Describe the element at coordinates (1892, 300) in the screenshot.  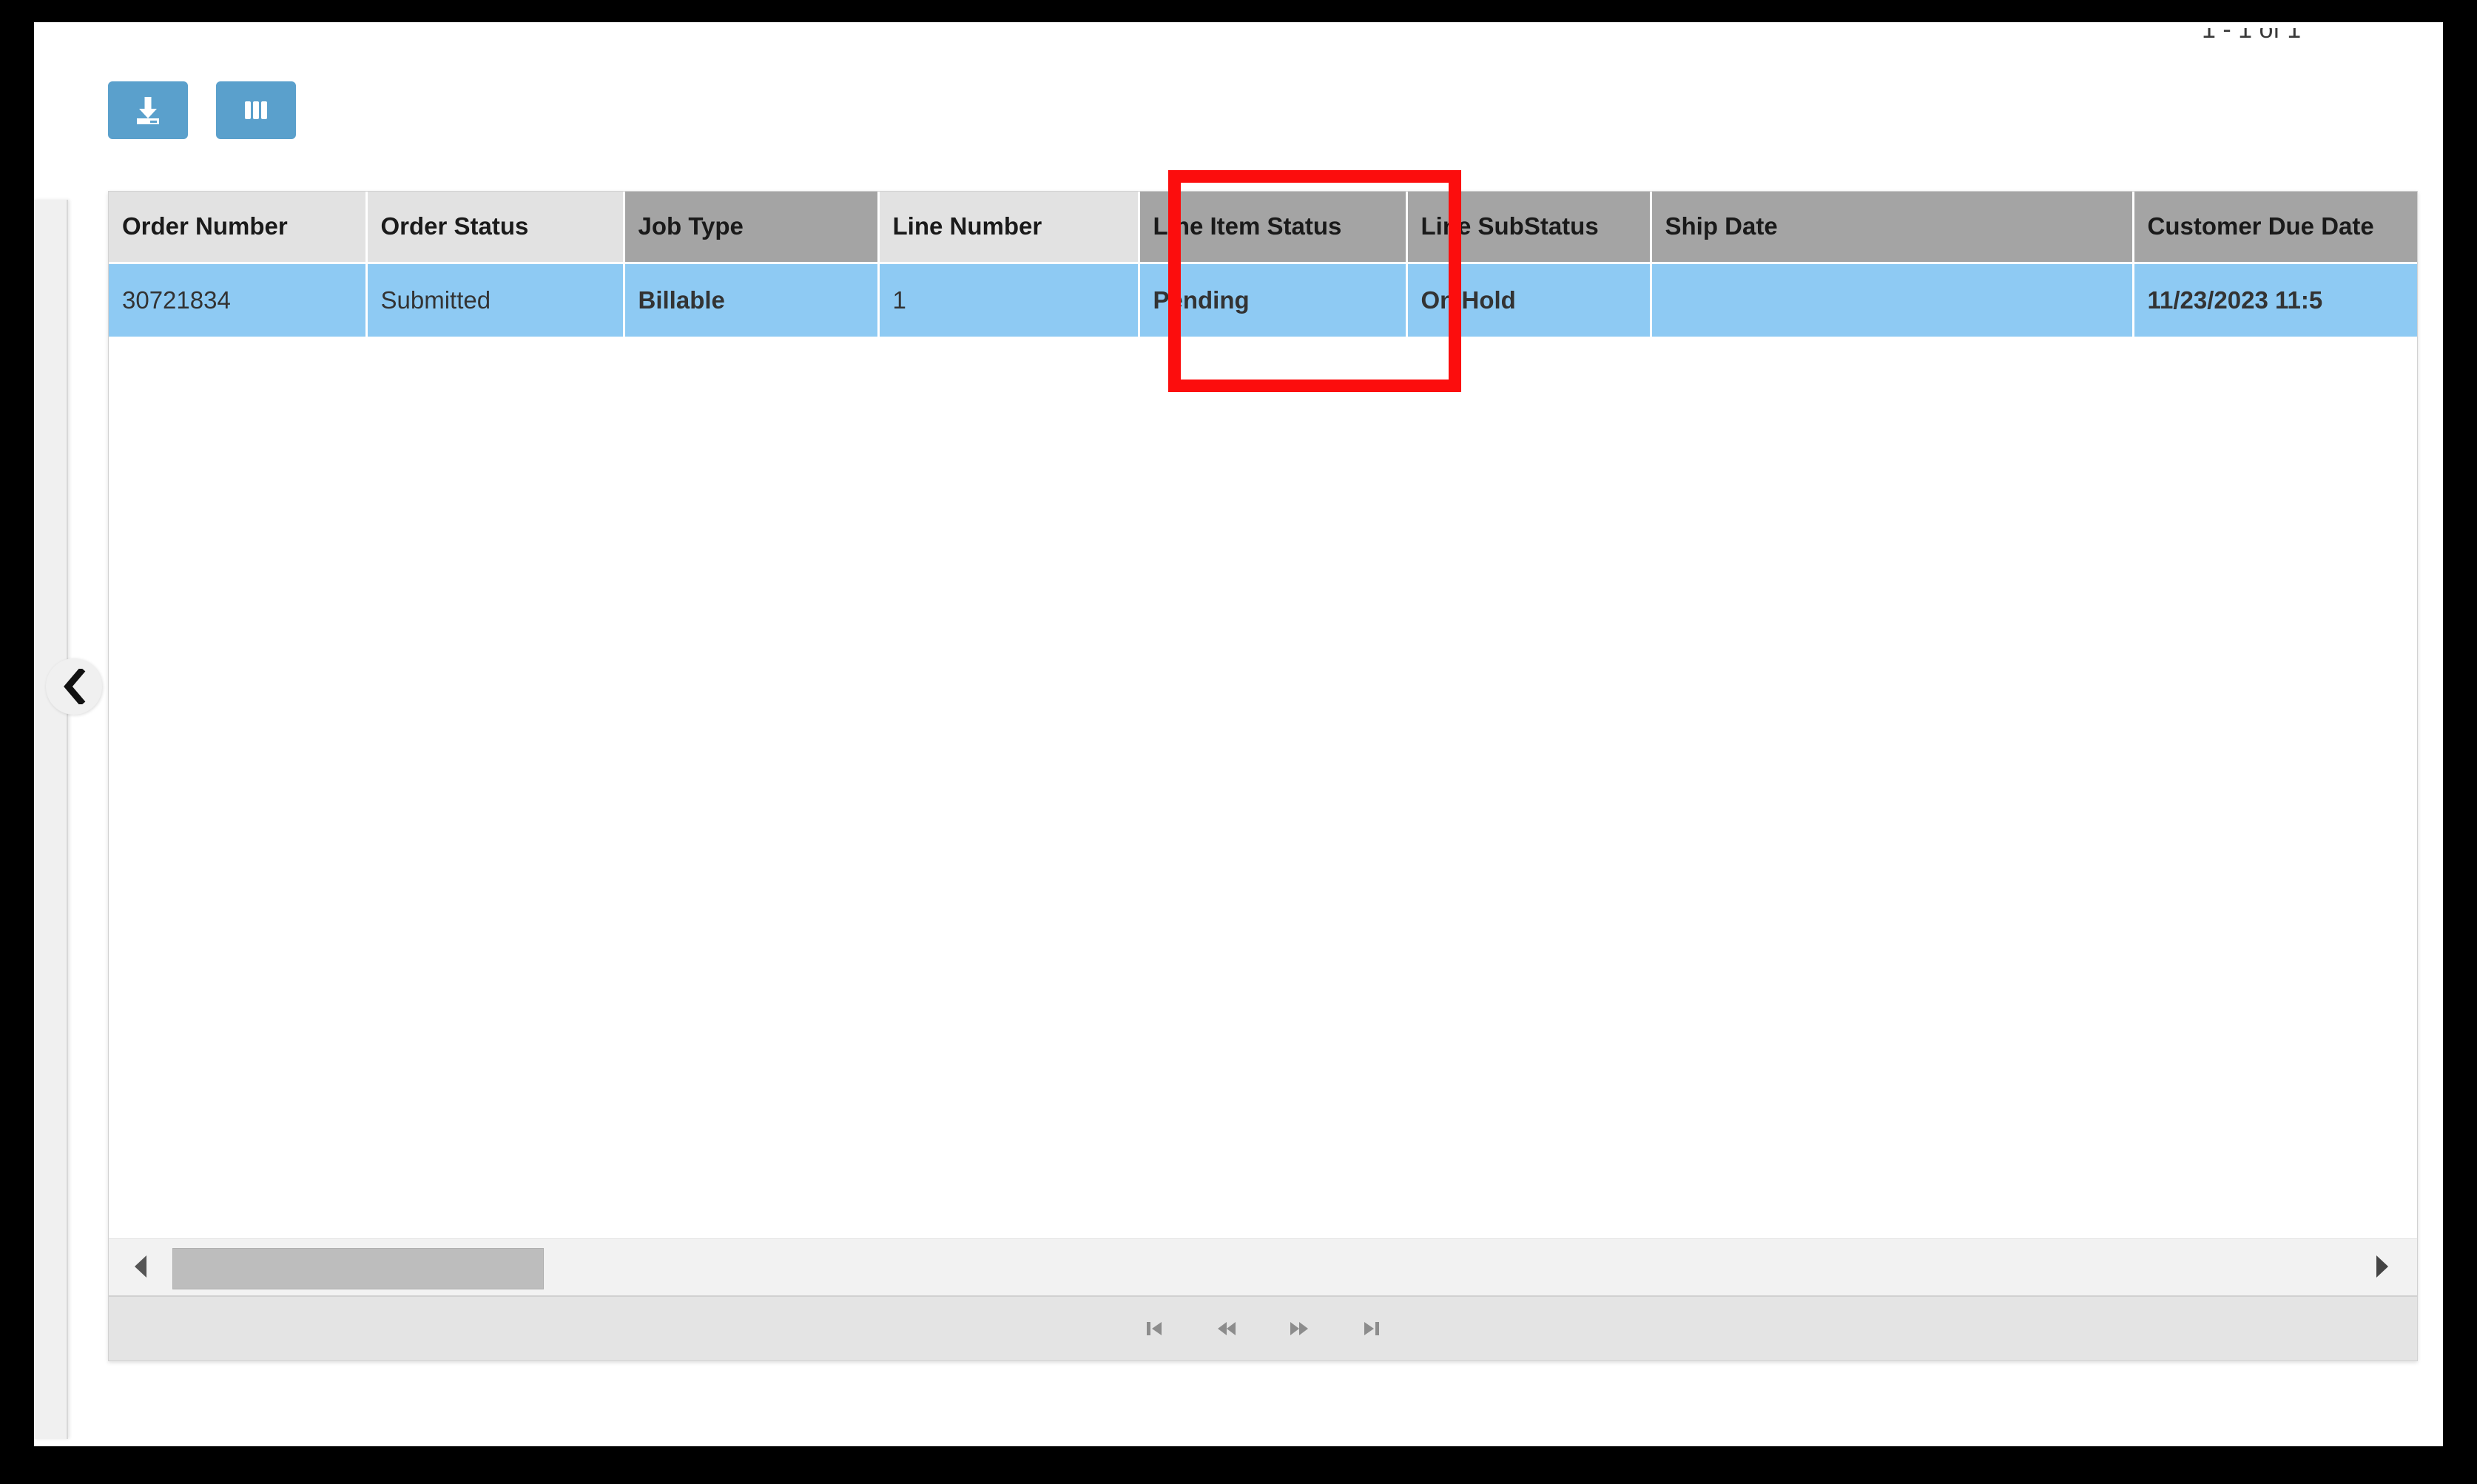
I see `cell-ship-date` at that location.